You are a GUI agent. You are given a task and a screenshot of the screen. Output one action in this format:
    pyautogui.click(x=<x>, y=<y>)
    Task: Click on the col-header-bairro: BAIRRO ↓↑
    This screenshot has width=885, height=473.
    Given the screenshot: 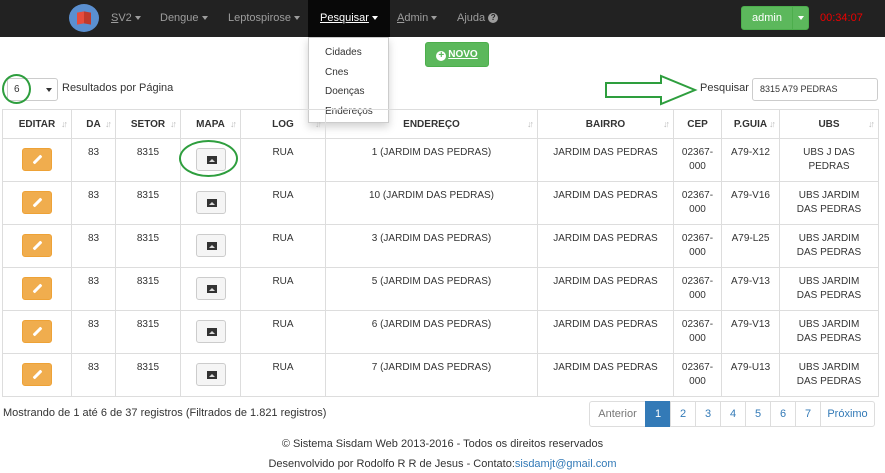 What is the action you would take?
    pyautogui.click(x=605, y=124)
    